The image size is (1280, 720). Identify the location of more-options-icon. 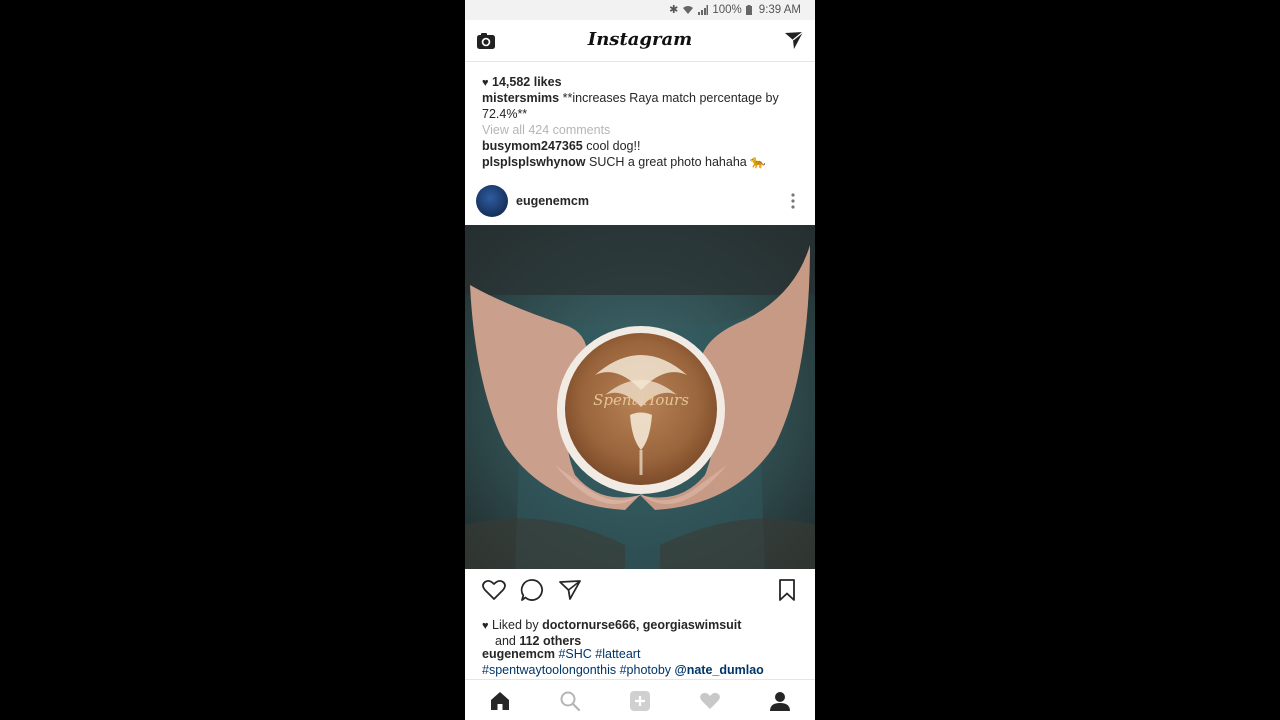
(793, 201).